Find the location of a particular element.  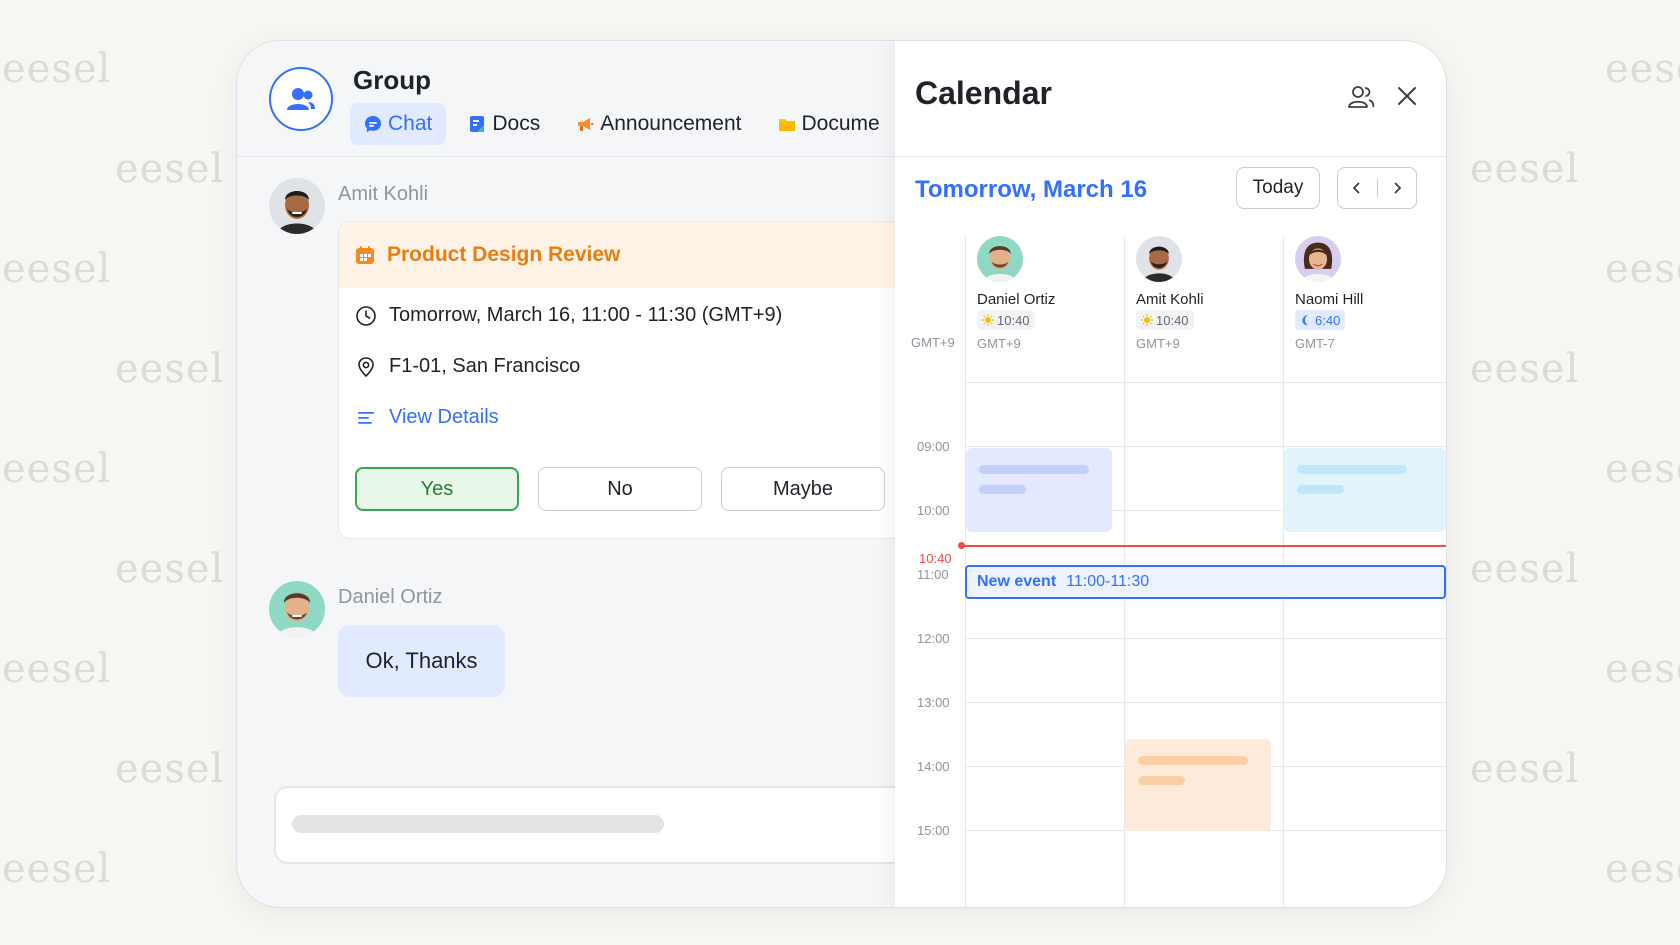

folder-icon is located at coordinates (786, 125).